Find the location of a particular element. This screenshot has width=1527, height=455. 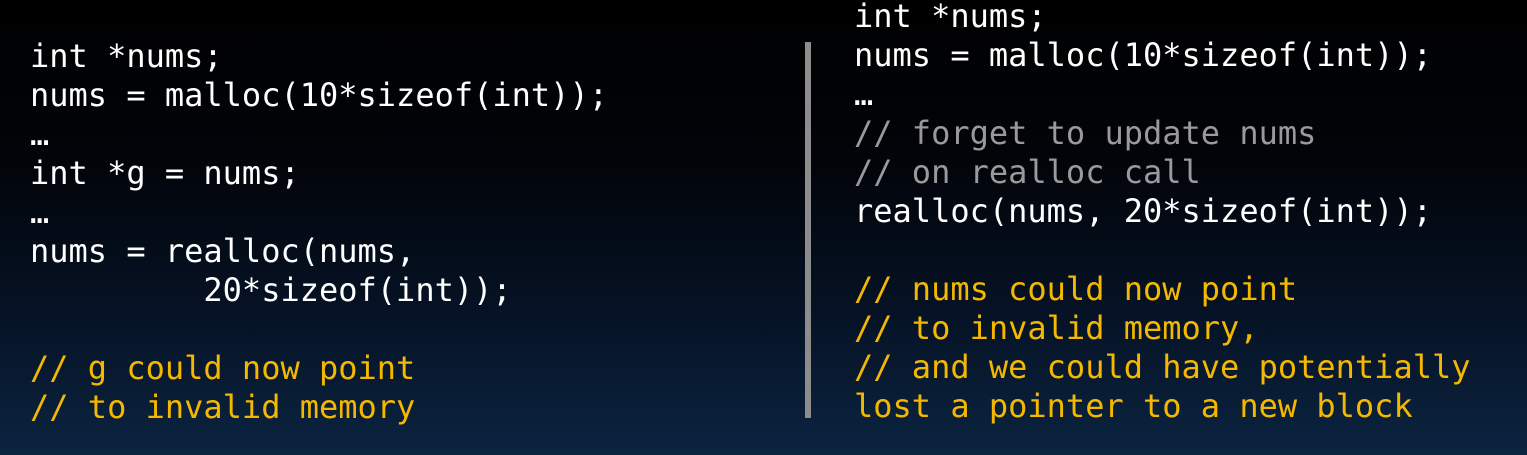

highlight-comment-line: // to invalid memory, is located at coordinates (1056, 328).